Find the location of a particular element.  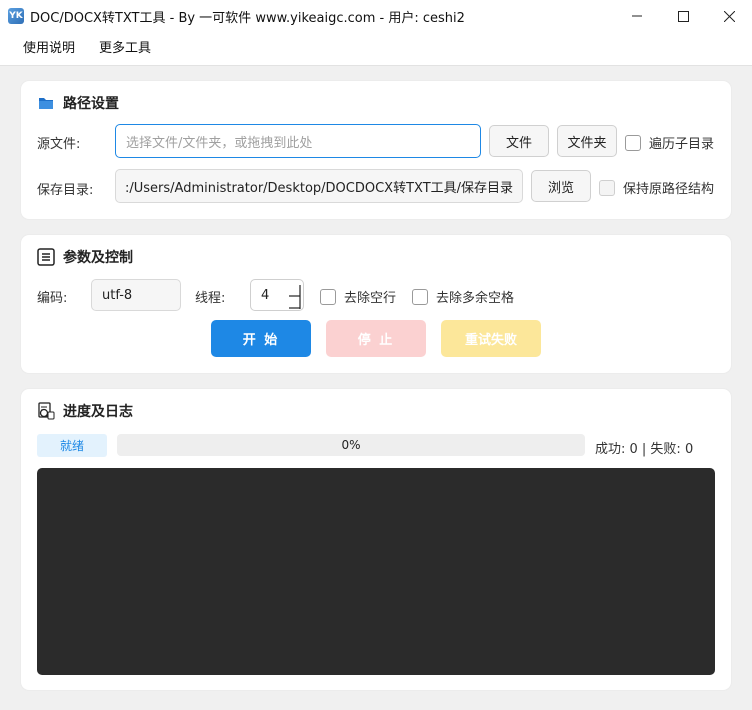

retry-failed-button: 重试失败 is located at coordinates (491, 338).